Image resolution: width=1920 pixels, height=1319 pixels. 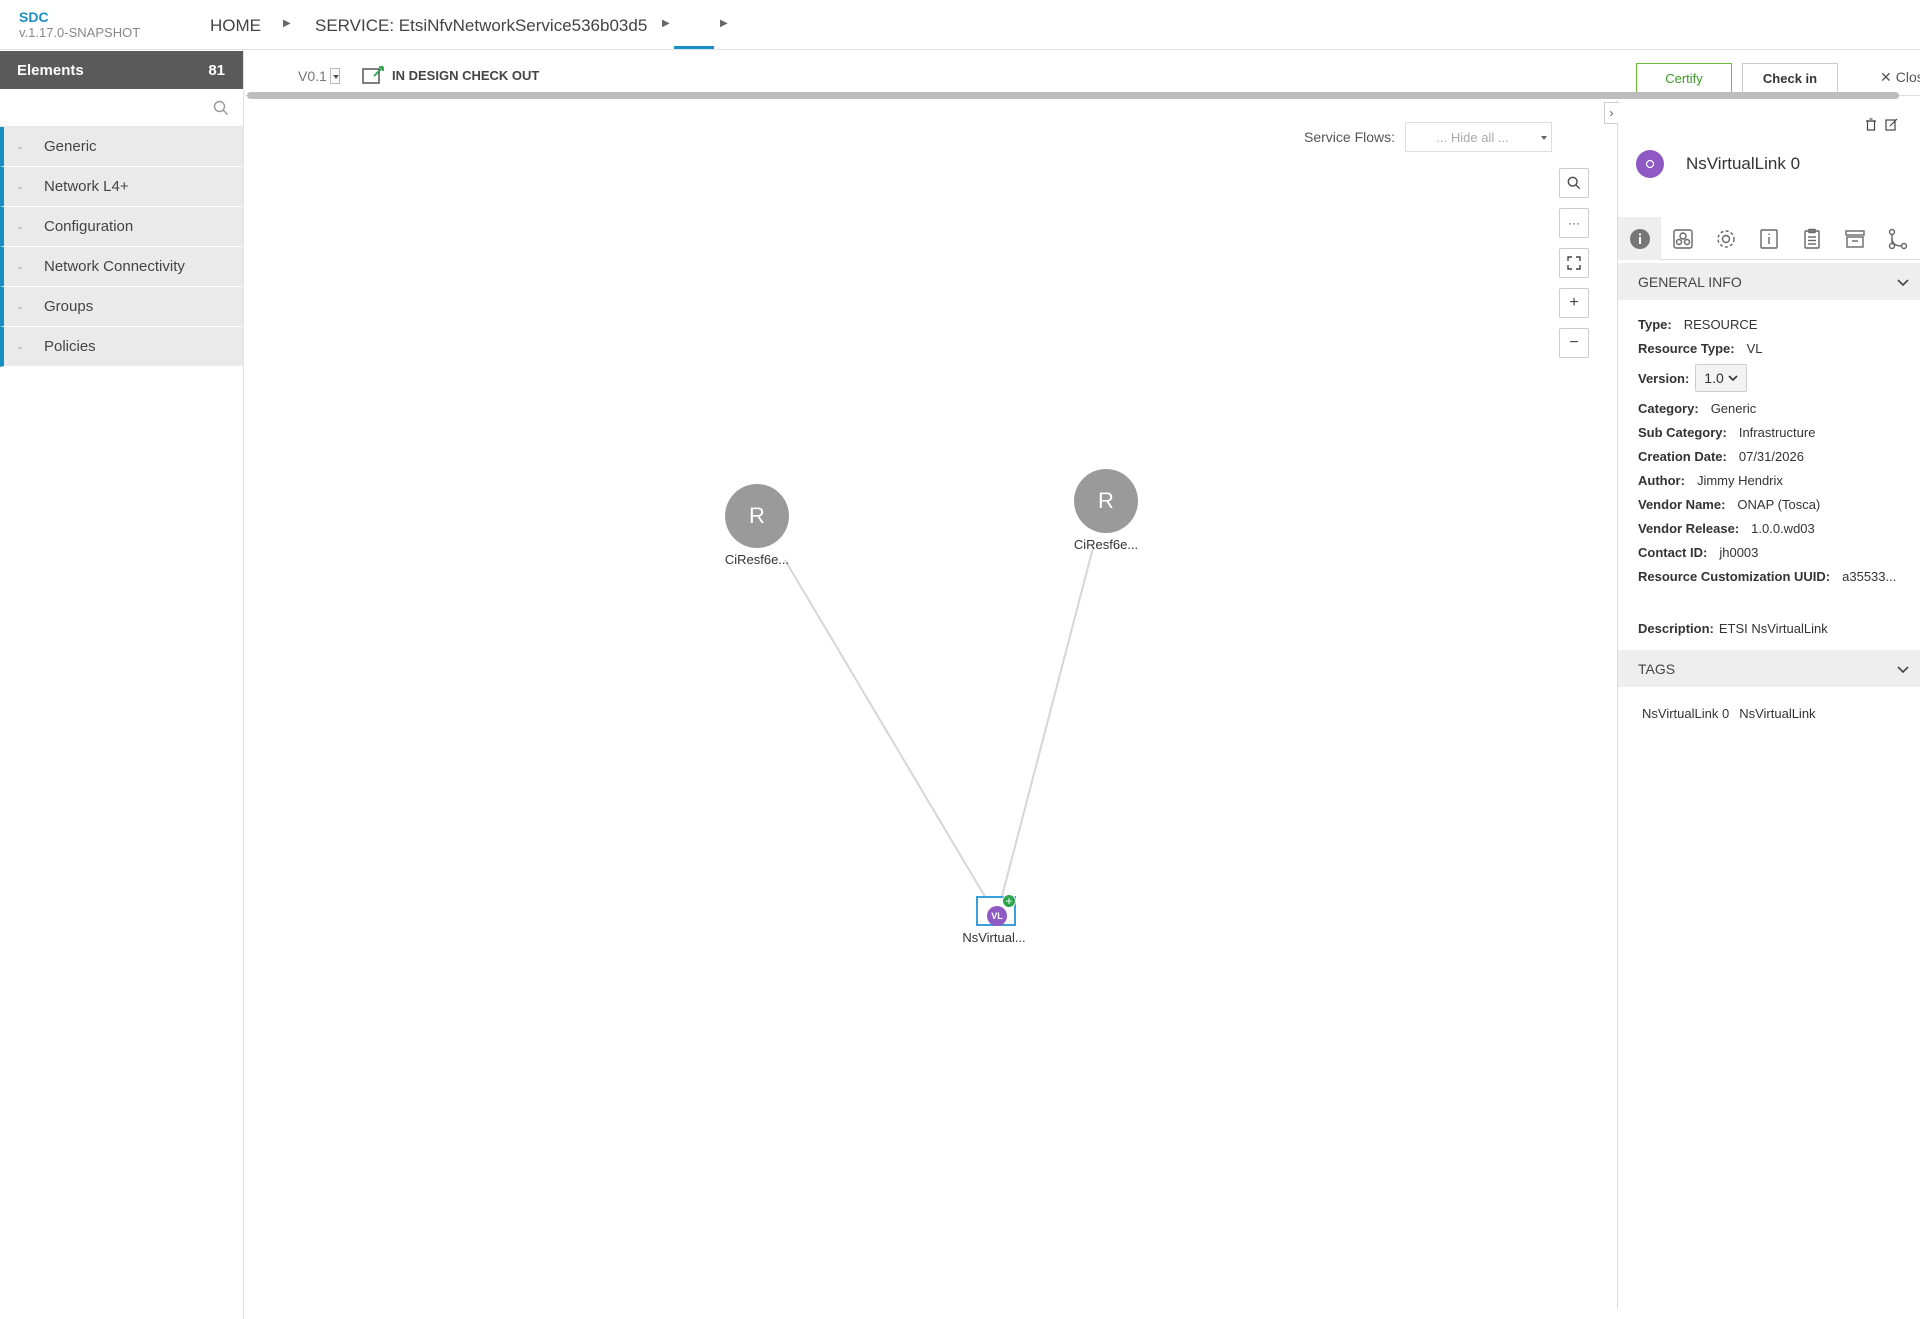 I want to click on tab-deployment-artifacts, so click(x=1682, y=238).